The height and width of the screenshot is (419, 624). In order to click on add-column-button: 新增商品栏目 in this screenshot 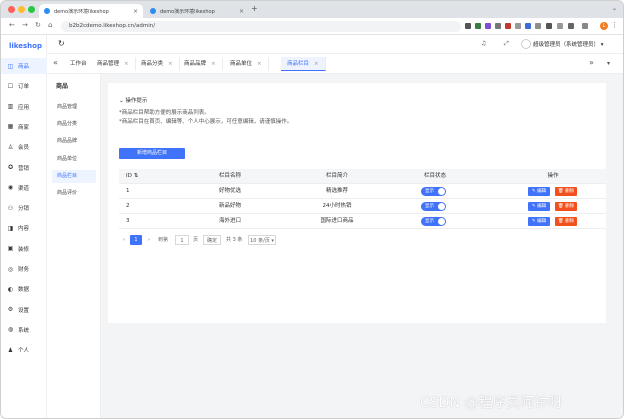, I will do `click(152, 153)`.